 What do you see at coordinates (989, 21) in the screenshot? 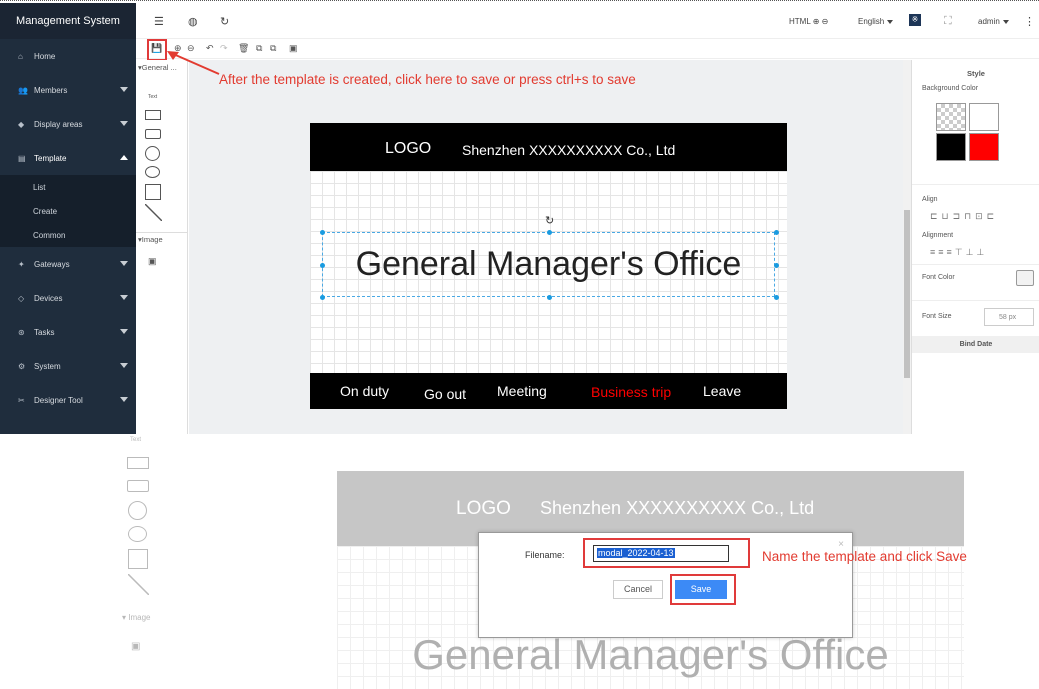
I see `user-name: admin` at bounding box center [989, 21].